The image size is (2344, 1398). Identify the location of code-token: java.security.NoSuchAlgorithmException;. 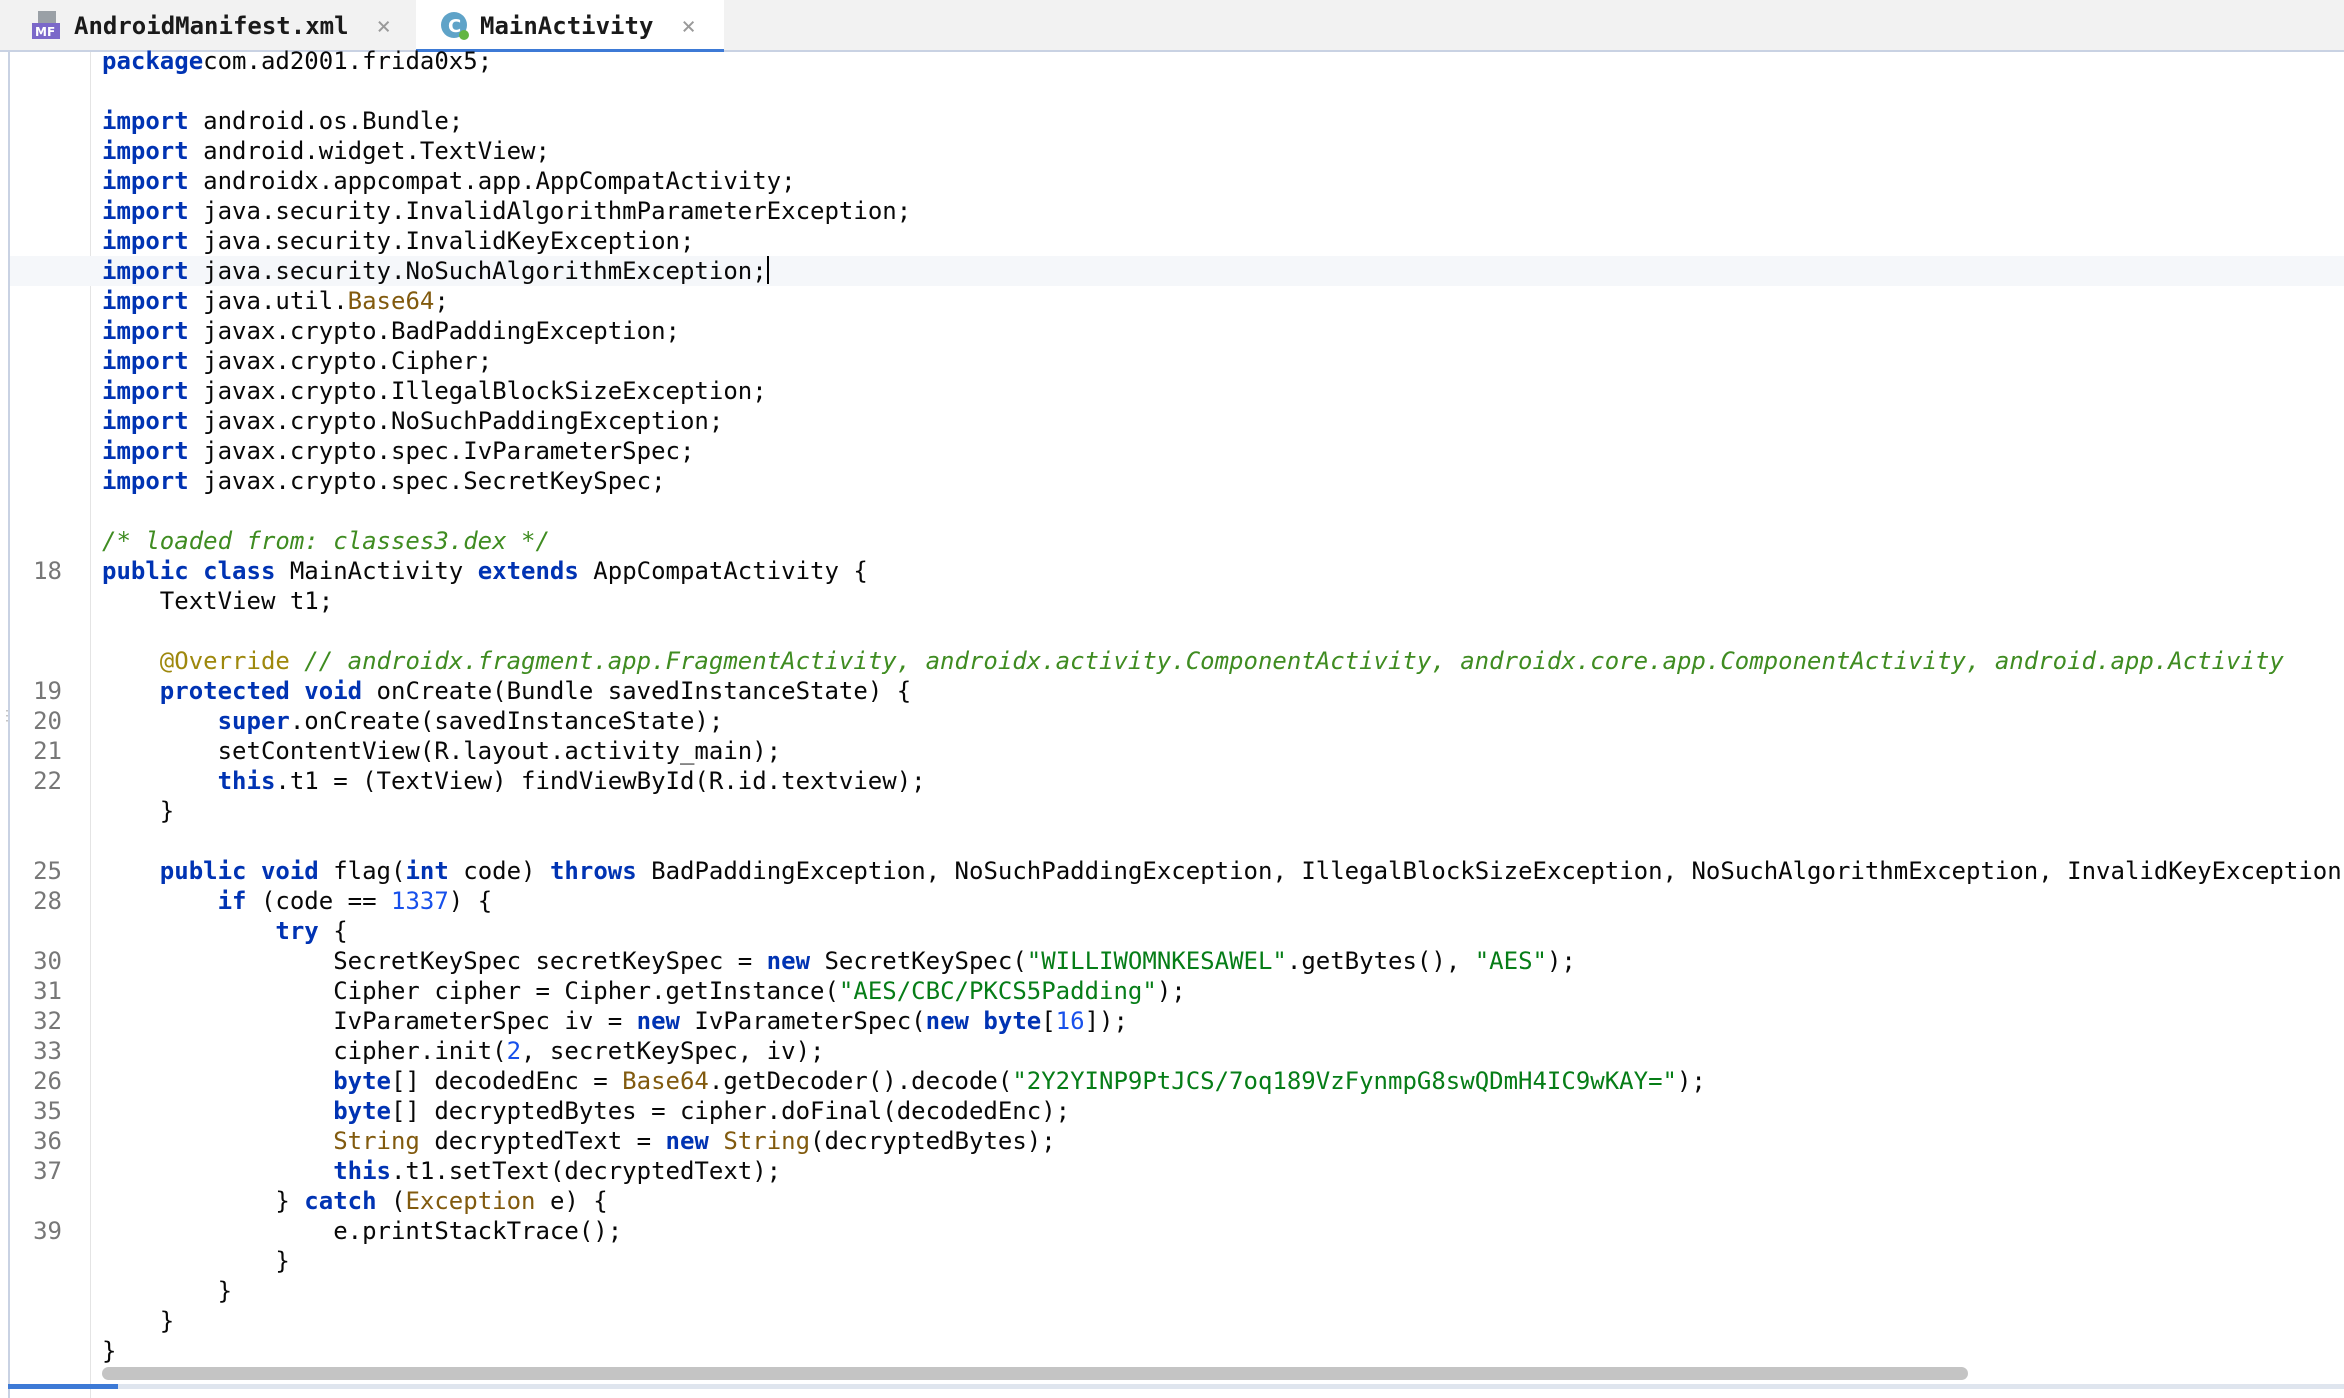
(477, 271).